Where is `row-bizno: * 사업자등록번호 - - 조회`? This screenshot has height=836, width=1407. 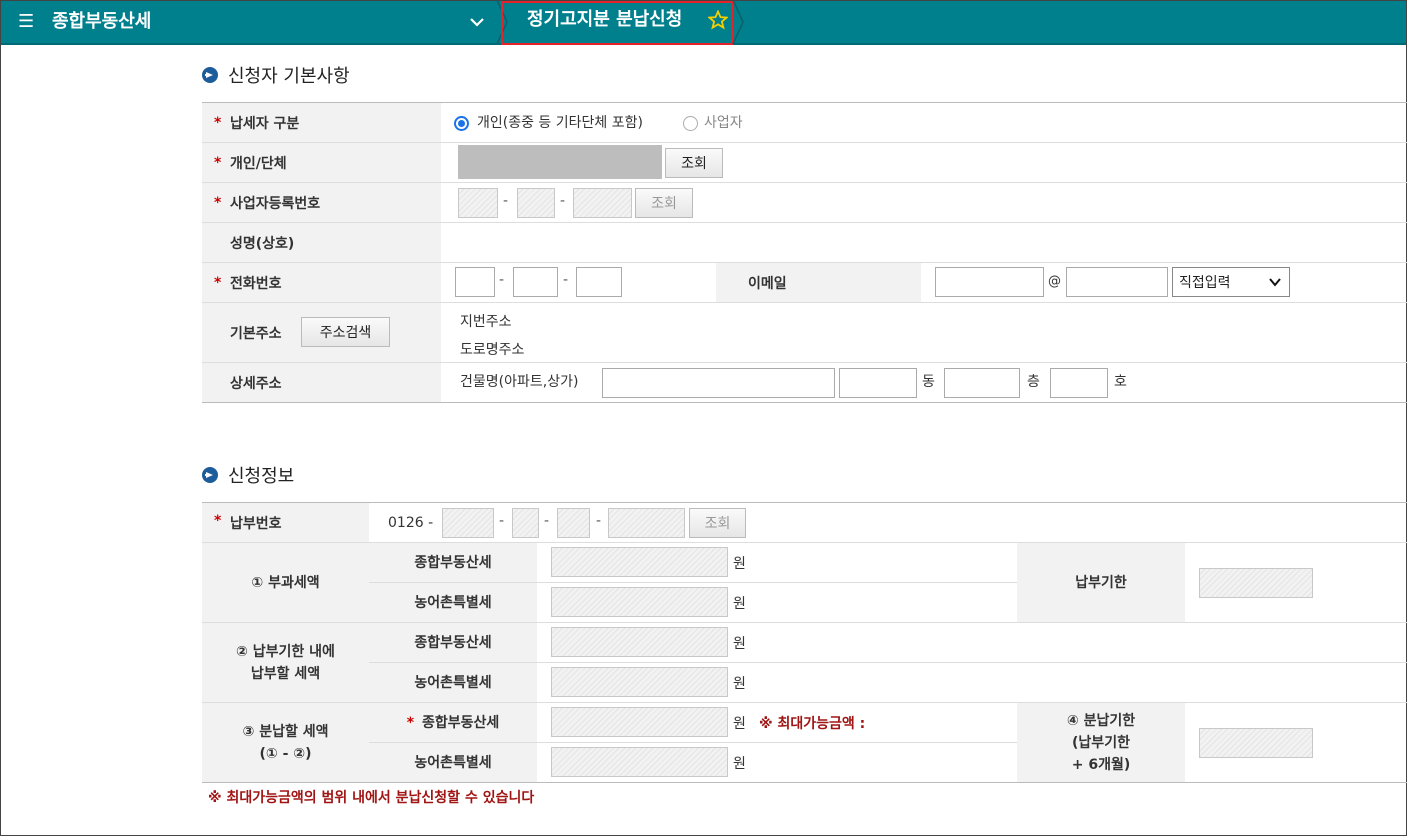
row-bizno: * 사업자등록번호 - - 조회 is located at coordinates (804, 203).